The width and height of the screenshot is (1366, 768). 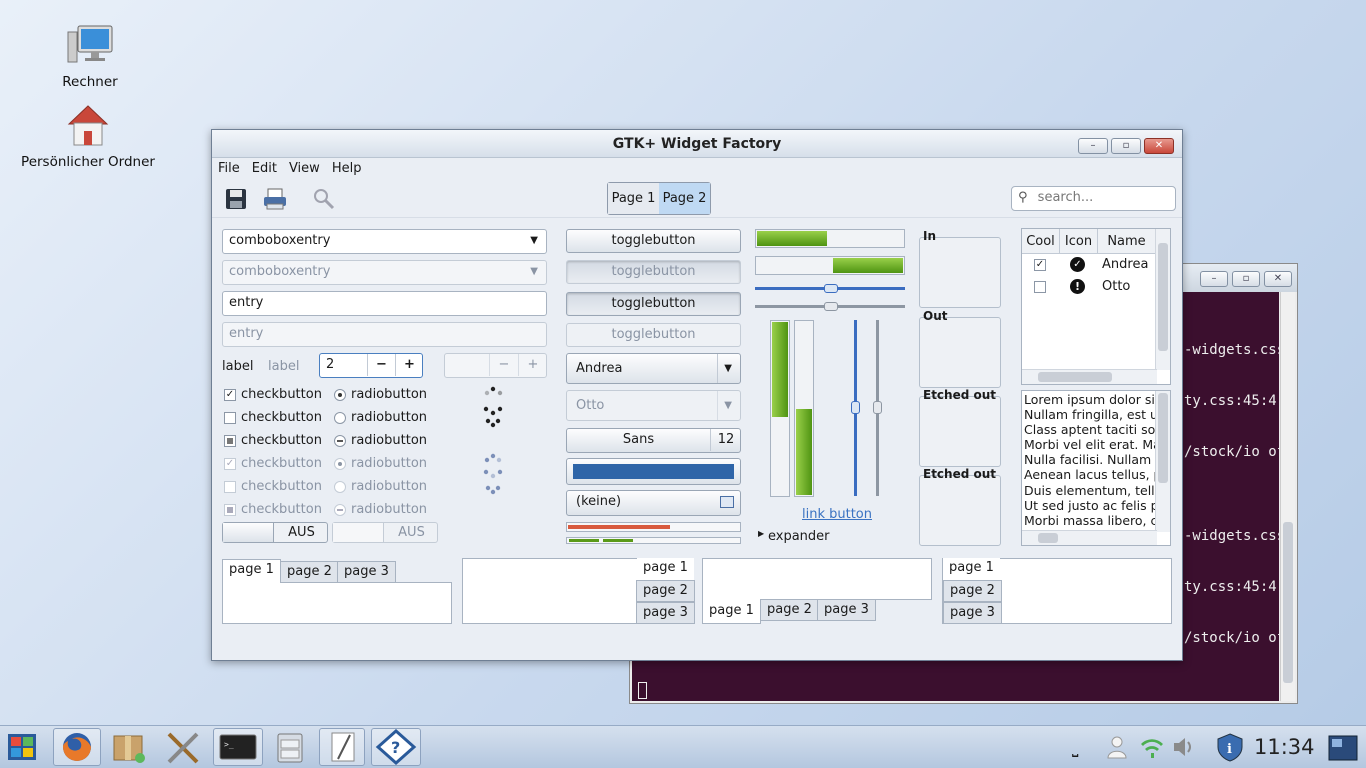 What do you see at coordinates (290, 747) in the screenshot?
I see `file-manager-launcher` at bounding box center [290, 747].